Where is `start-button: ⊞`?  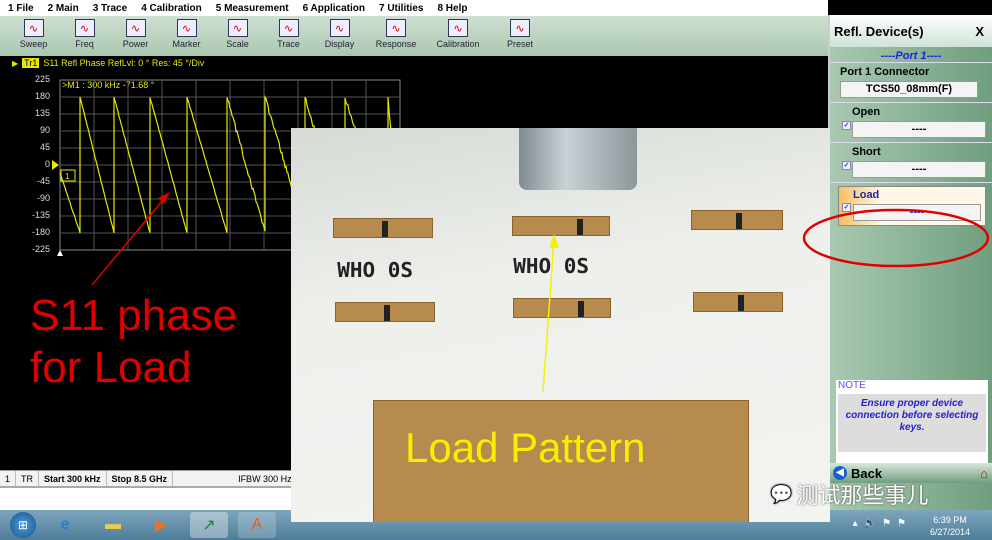
start-button: ⊞ is located at coordinates (23, 525).